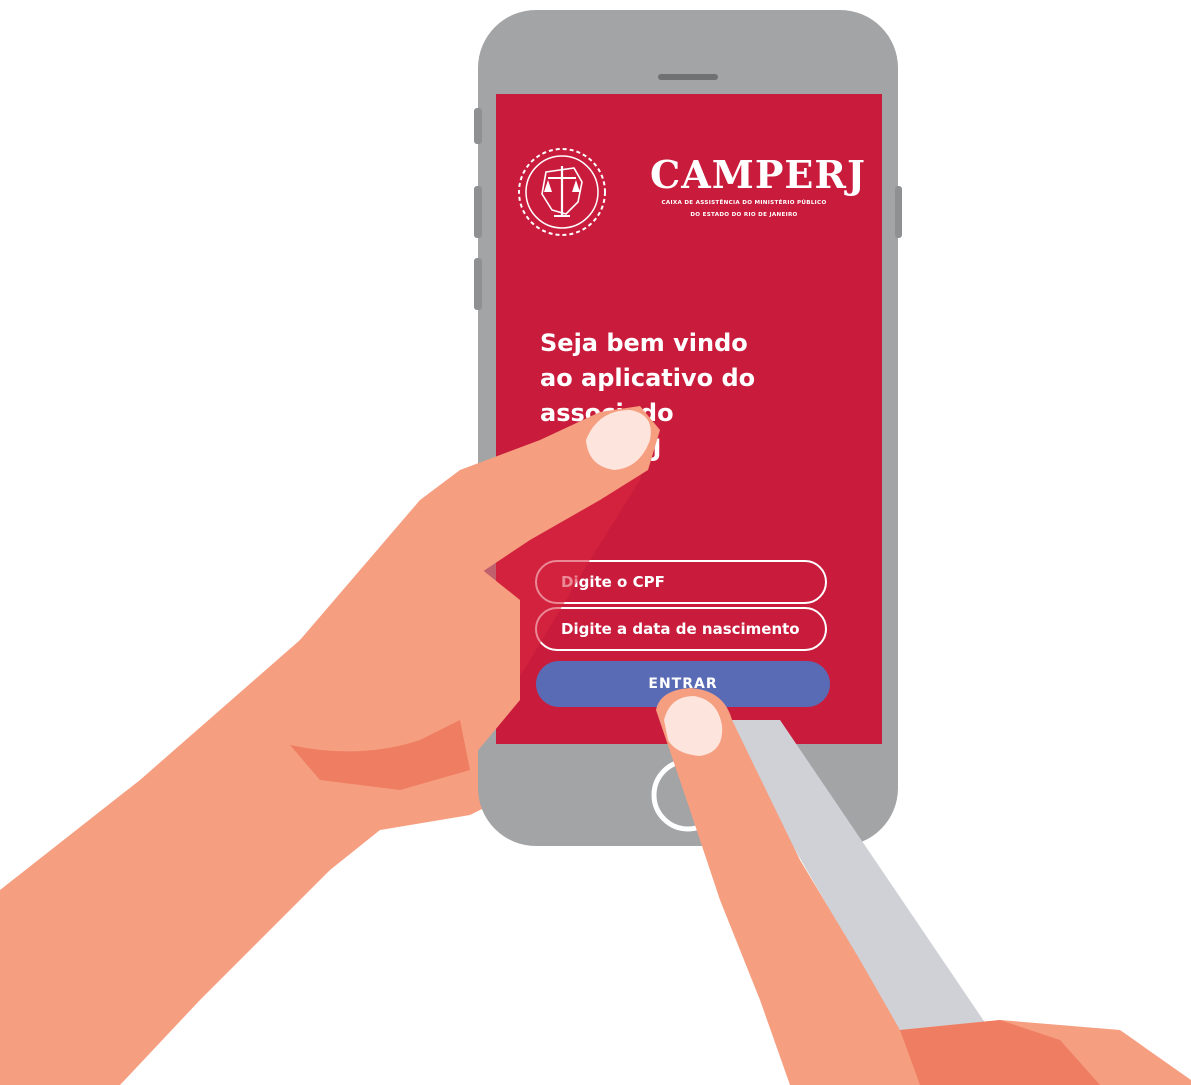 This screenshot has width=1191, height=1085. What do you see at coordinates (683, 684) in the screenshot?
I see `enter-button: ENTRAR` at bounding box center [683, 684].